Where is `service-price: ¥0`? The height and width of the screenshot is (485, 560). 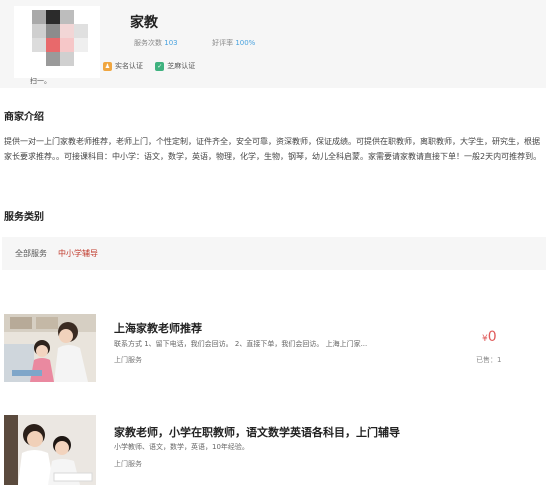 service-price: ¥0 is located at coordinates (489, 337).